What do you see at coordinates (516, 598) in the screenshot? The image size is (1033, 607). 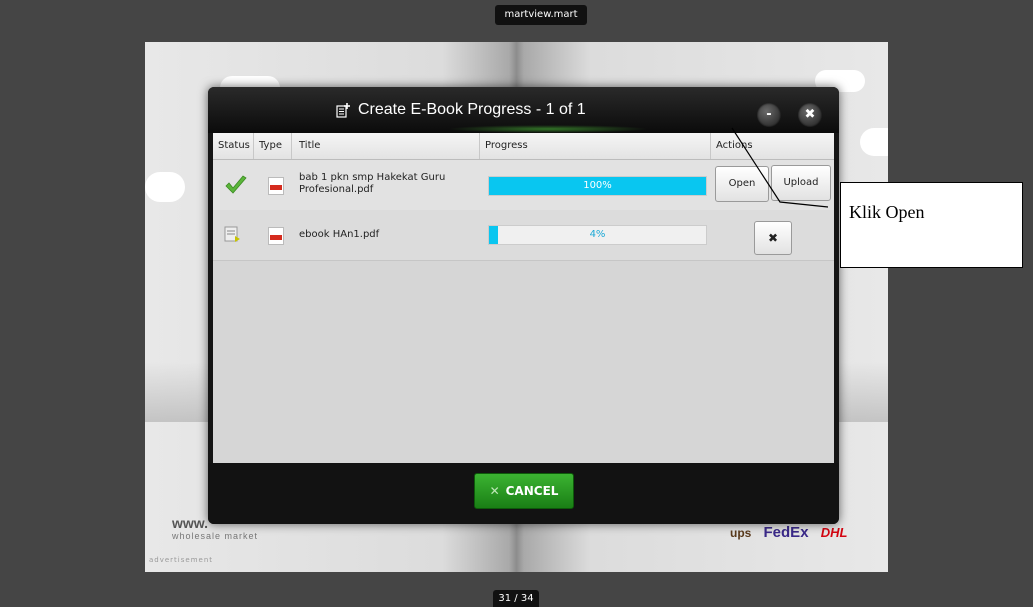 I see `page-counter: 31 / 34` at bounding box center [516, 598].